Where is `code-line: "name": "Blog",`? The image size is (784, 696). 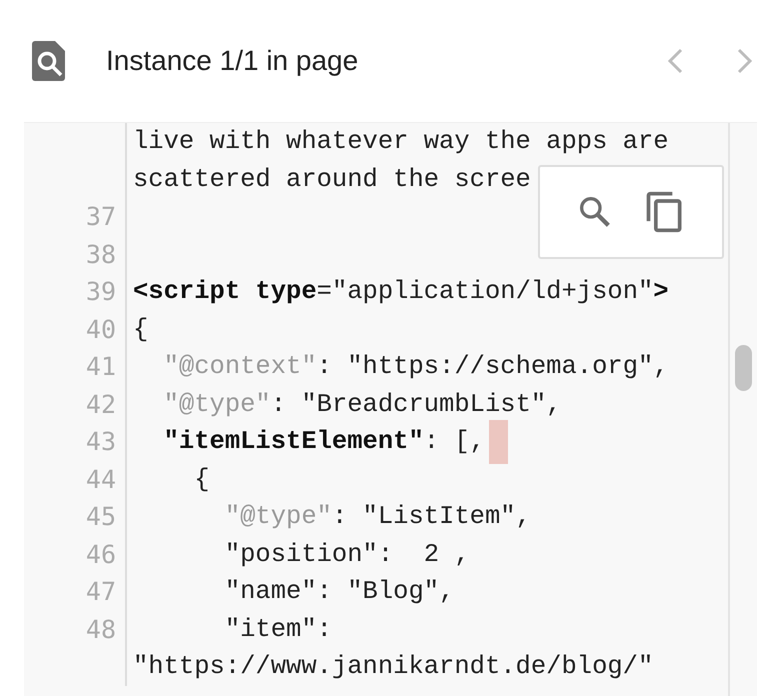 code-line: "name": "Blog", is located at coordinates (339, 591).